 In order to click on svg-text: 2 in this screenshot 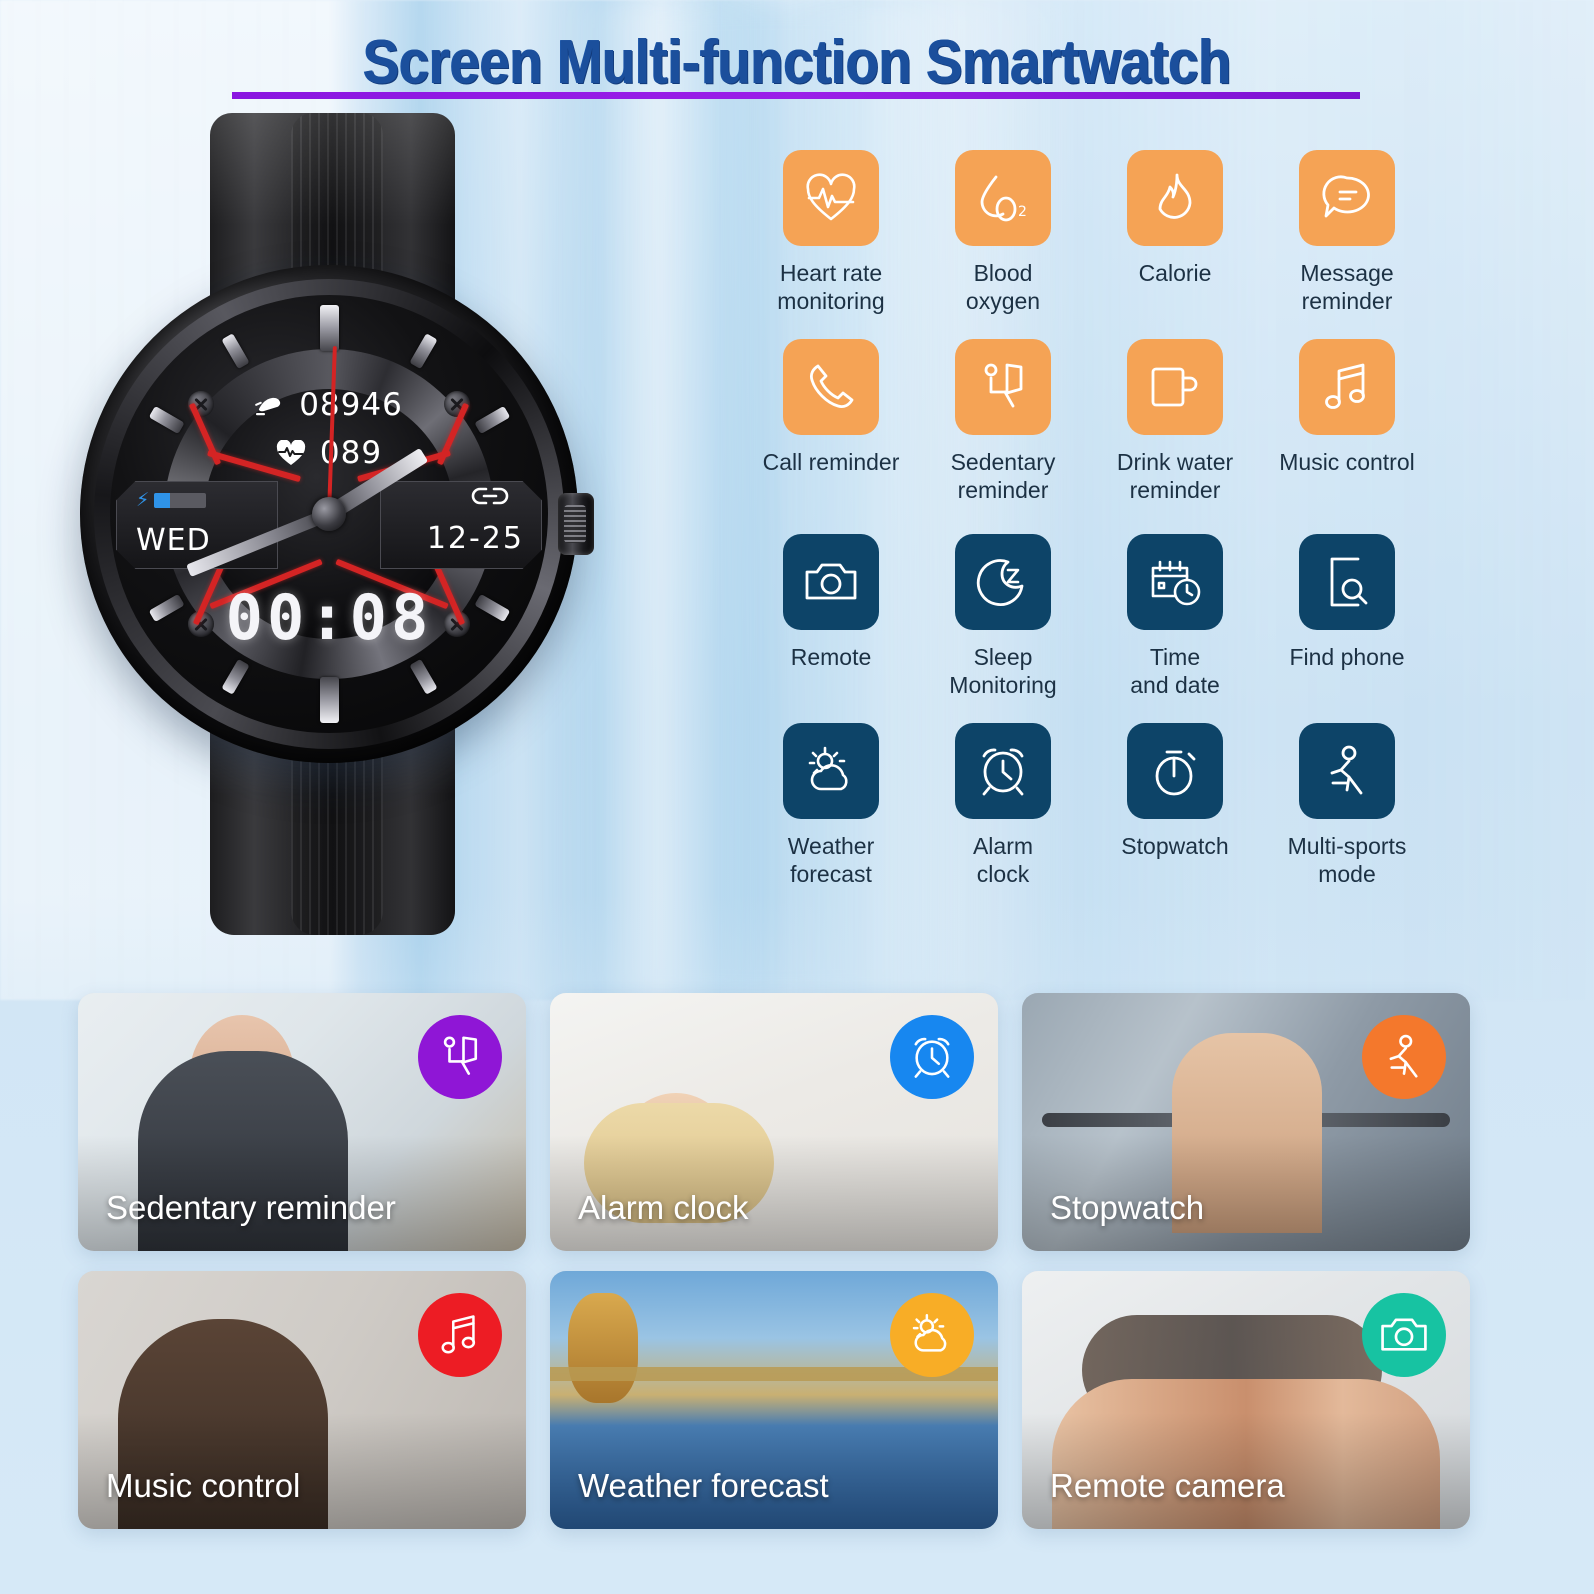, I will do `click(1022, 212)`.